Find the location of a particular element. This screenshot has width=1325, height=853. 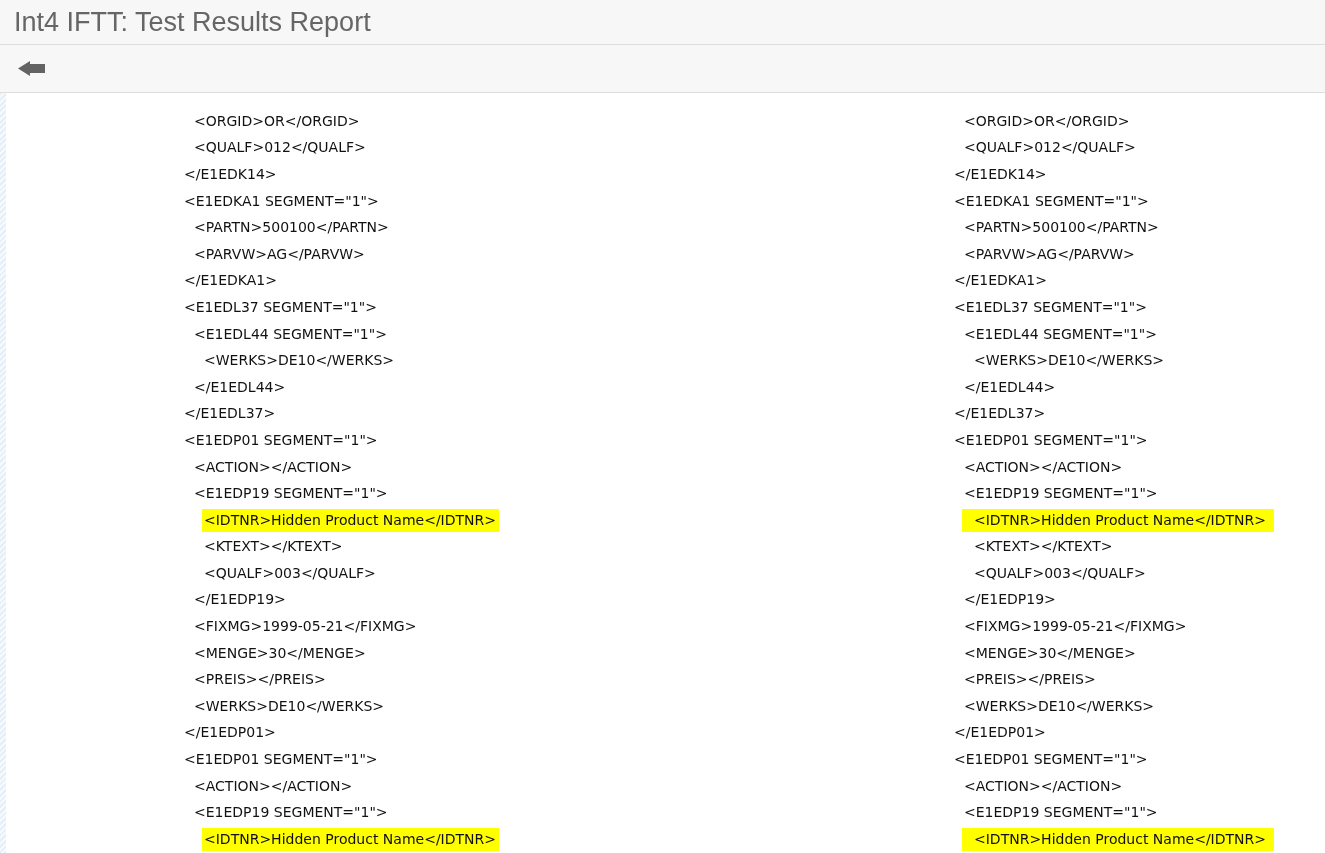

left-arrow-icon is located at coordinates (31, 68).